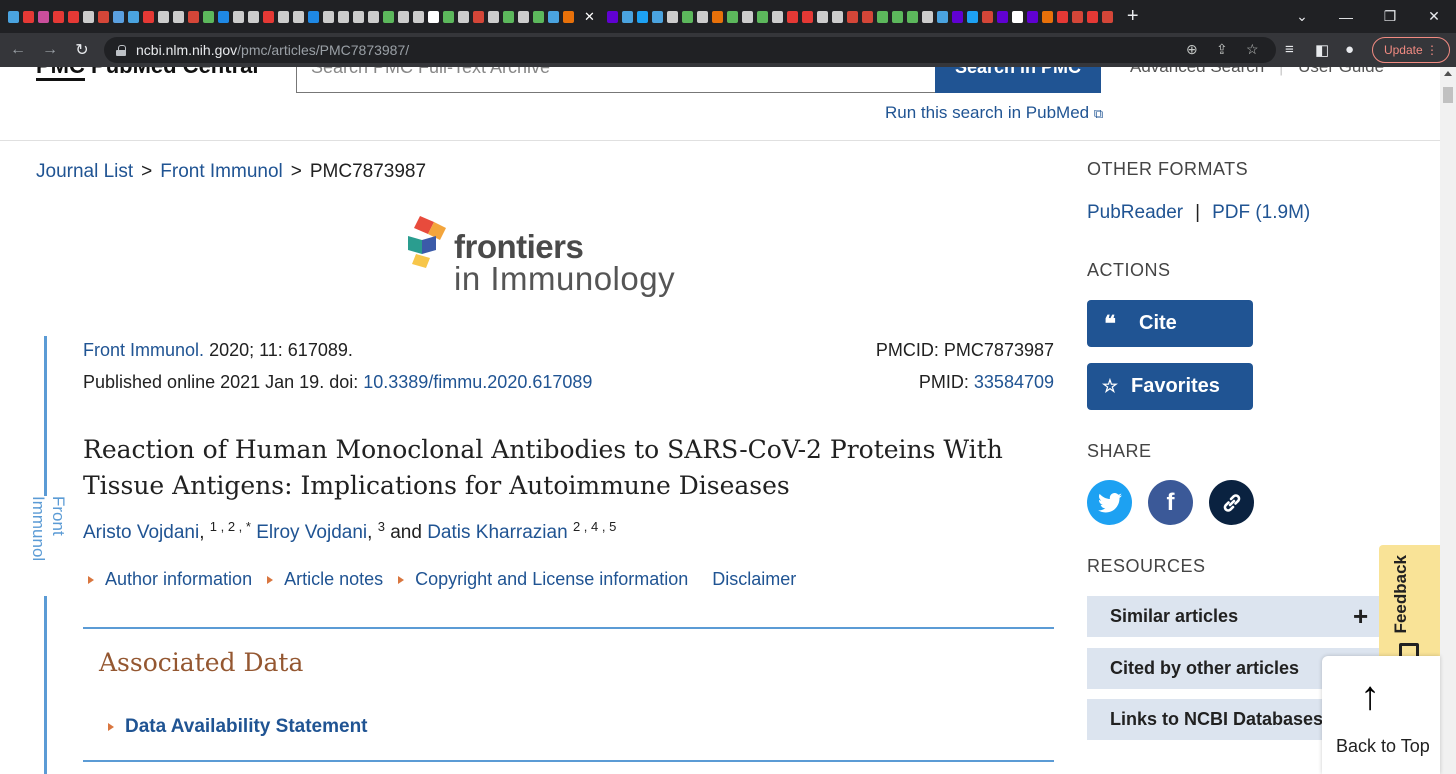 The height and width of the screenshot is (774, 1456). What do you see at coordinates (589, 17) in the screenshot?
I see `close-tab-icon: ✕` at bounding box center [589, 17].